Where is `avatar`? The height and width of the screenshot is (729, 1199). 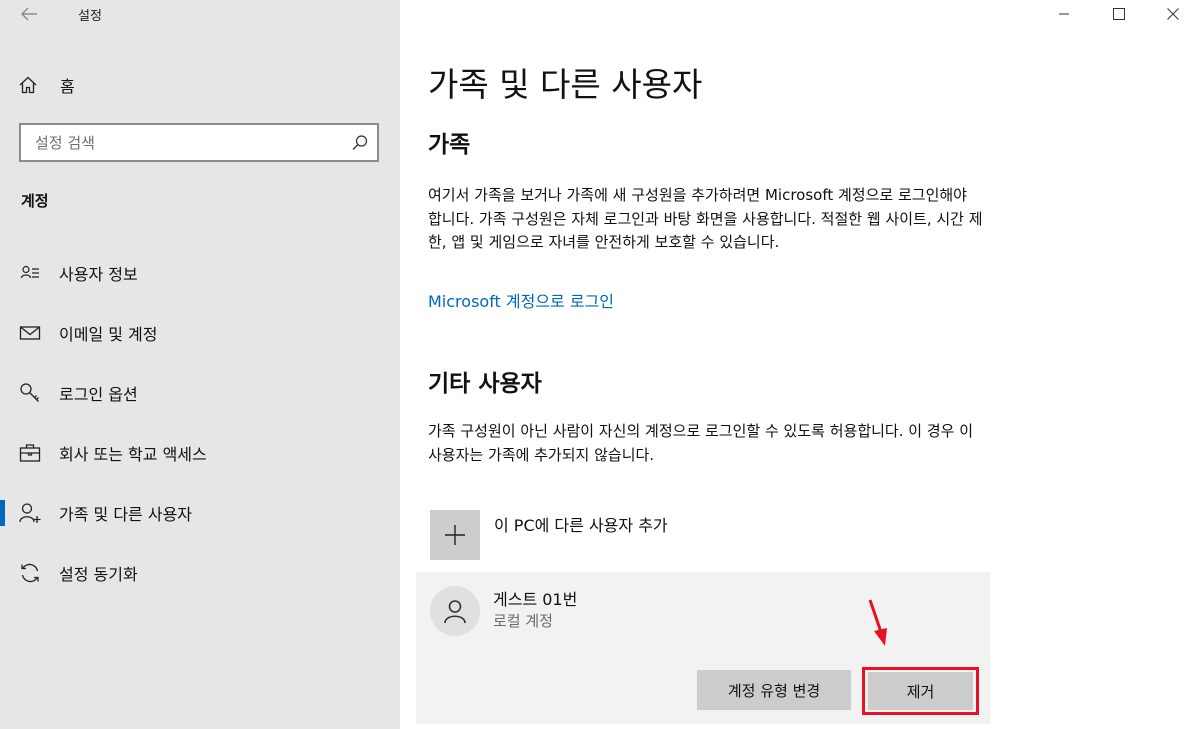 avatar is located at coordinates (455, 611).